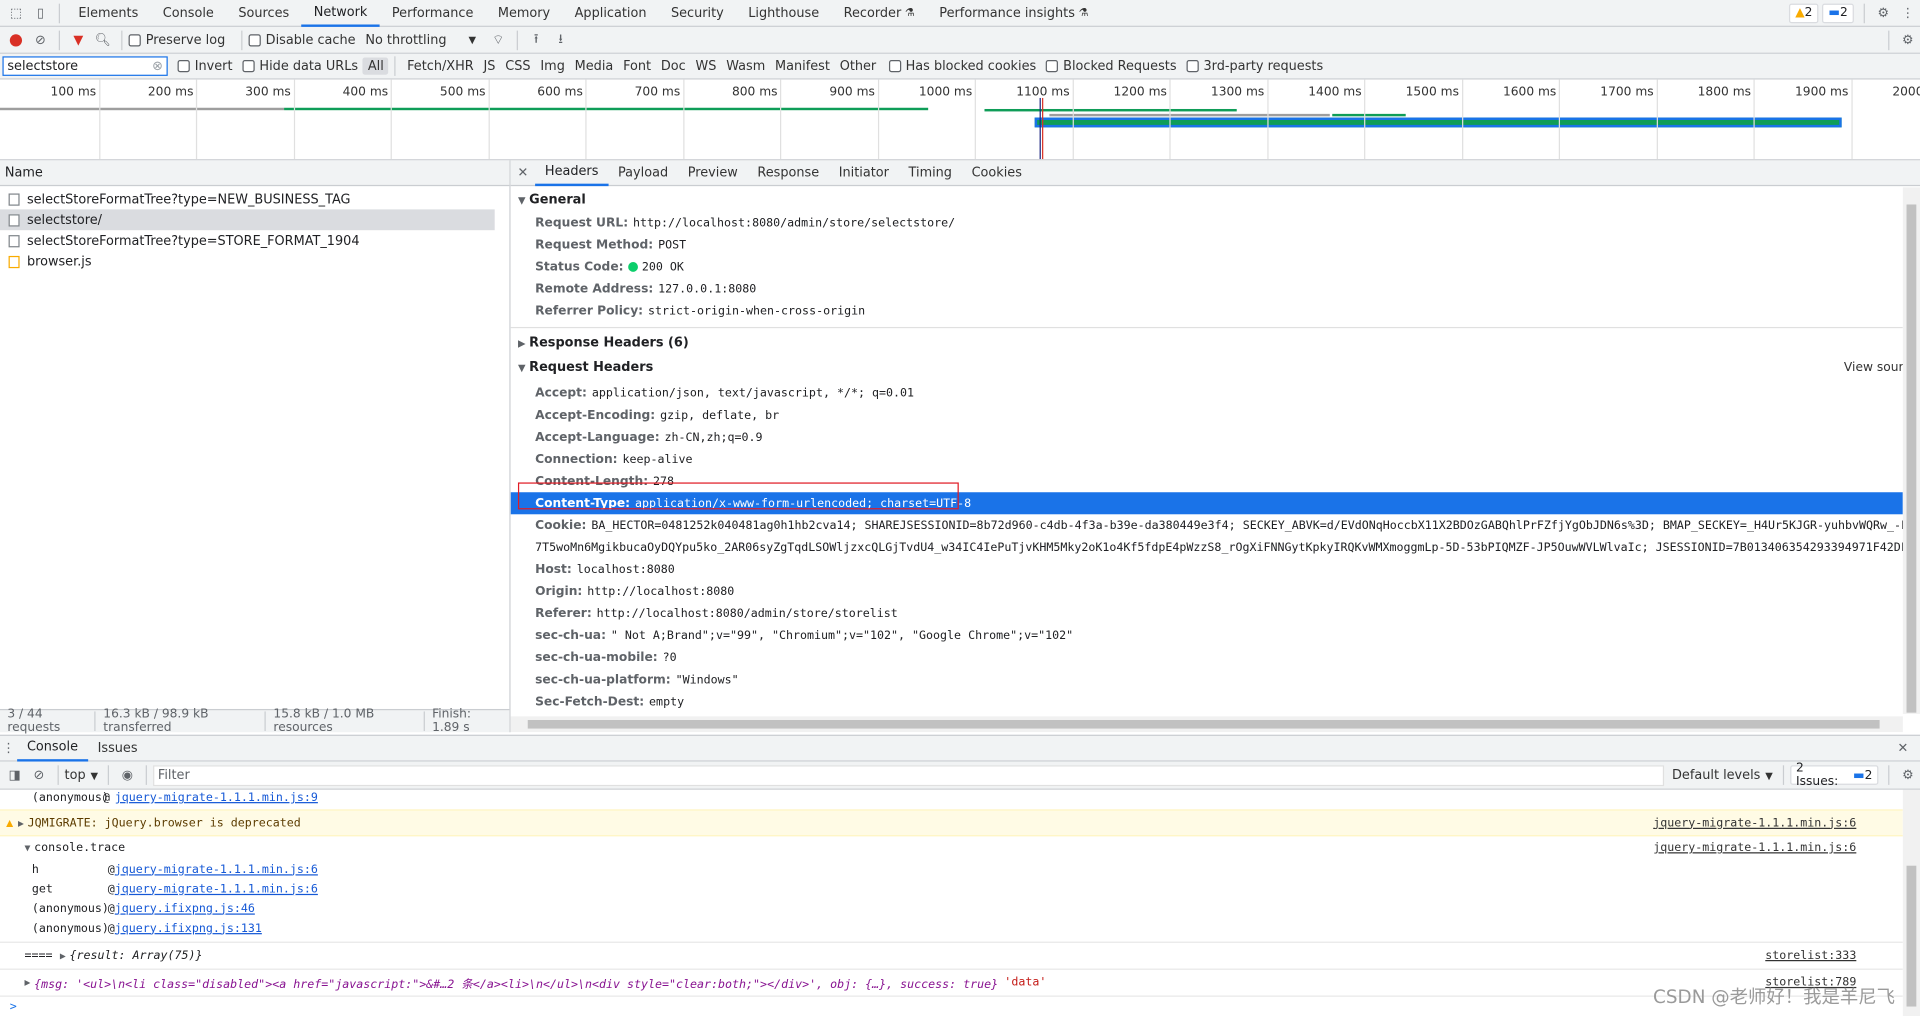 The height and width of the screenshot is (1016, 1920). Describe the element at coordinates (157, 66) in the screenshot. I see `clear-filter-icon: ⊗` at that location.